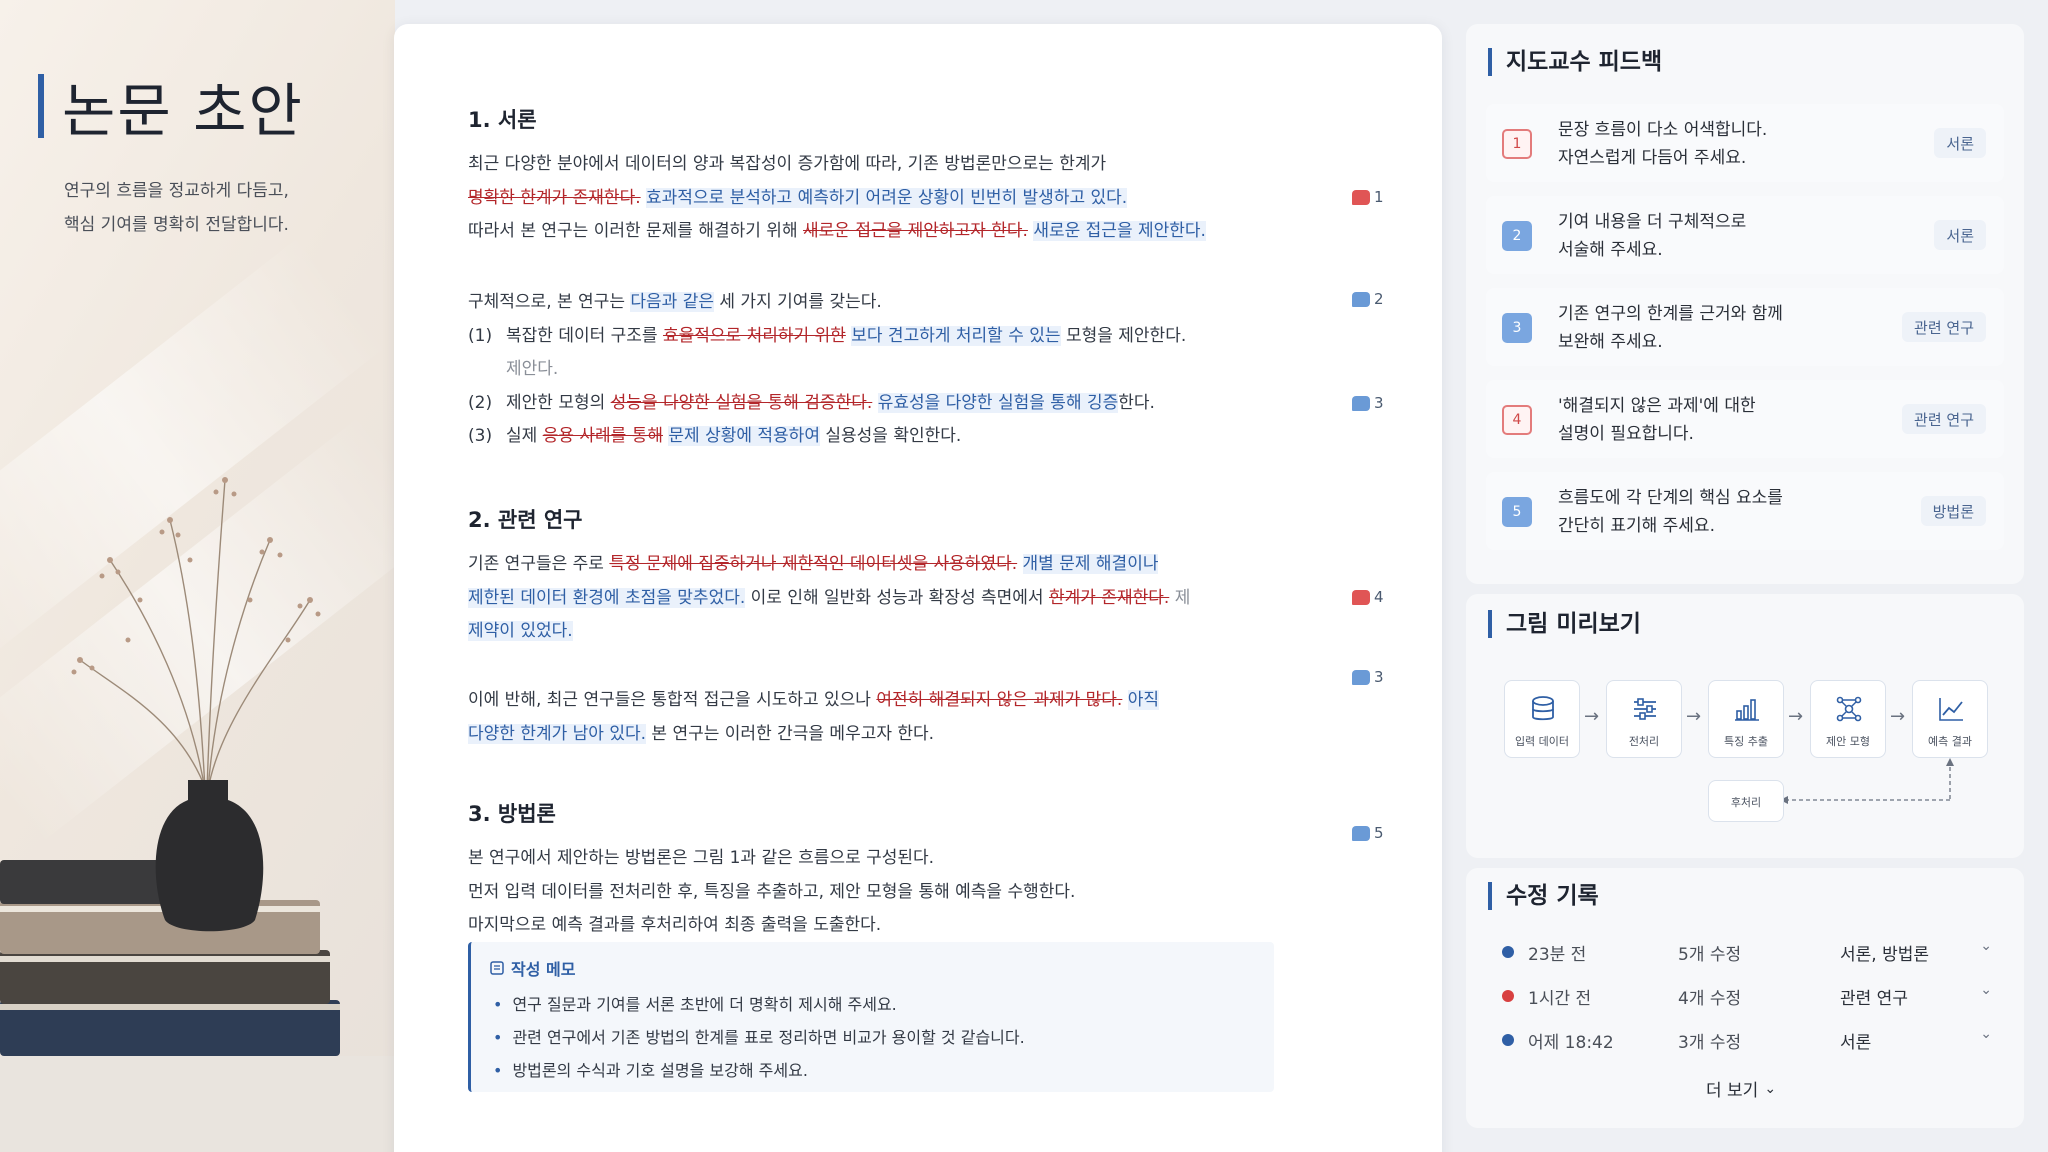 The image size is (2048, 1152). What do you see at coordinates (1670, 328) in the screenshot?
I see `feedback-text: 기존 연구의 한계를 근거와 함께 보완해 주세요.` at bounding box center [1670, 328].